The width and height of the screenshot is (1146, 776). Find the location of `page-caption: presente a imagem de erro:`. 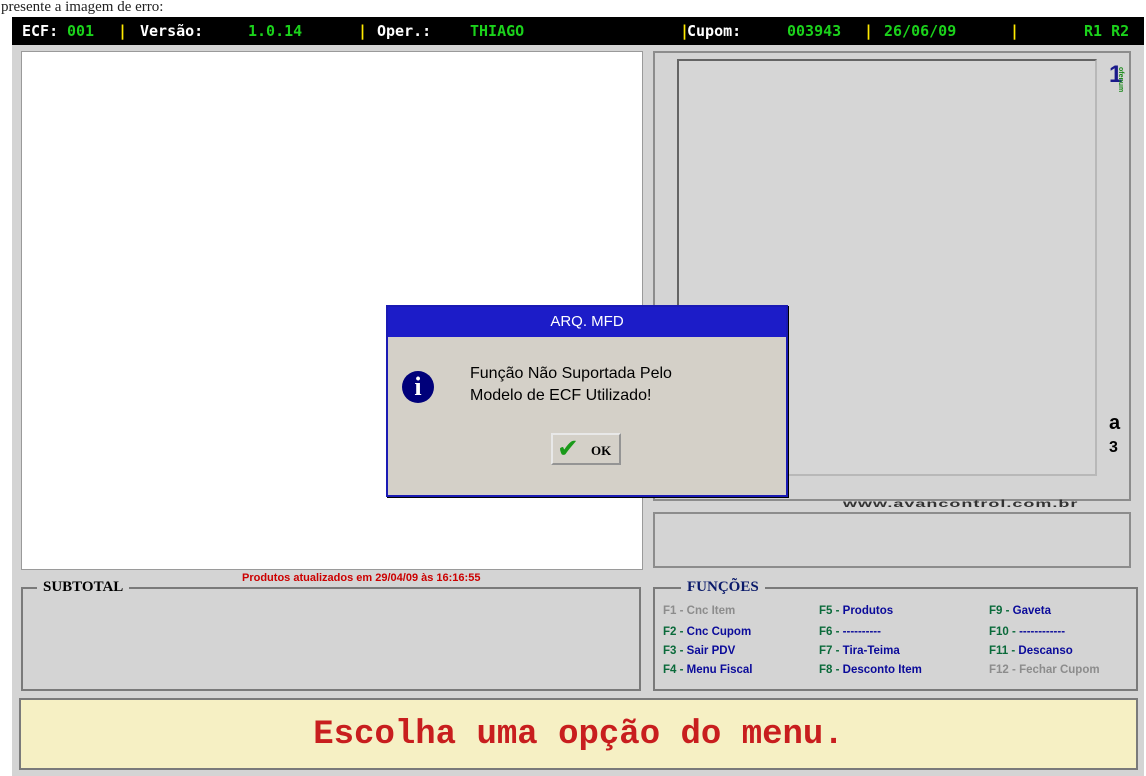

page-caption: presente a imagem de erro: is located at coordinates (82, 7).